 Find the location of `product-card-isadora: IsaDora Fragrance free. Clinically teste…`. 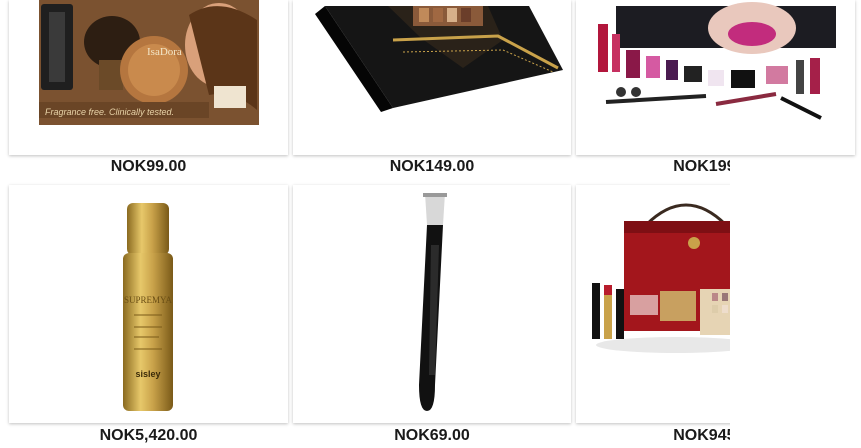

product-card-isadora: IsaDora Fragrance free. Clinically teste… is located at coordinates (148, 77).